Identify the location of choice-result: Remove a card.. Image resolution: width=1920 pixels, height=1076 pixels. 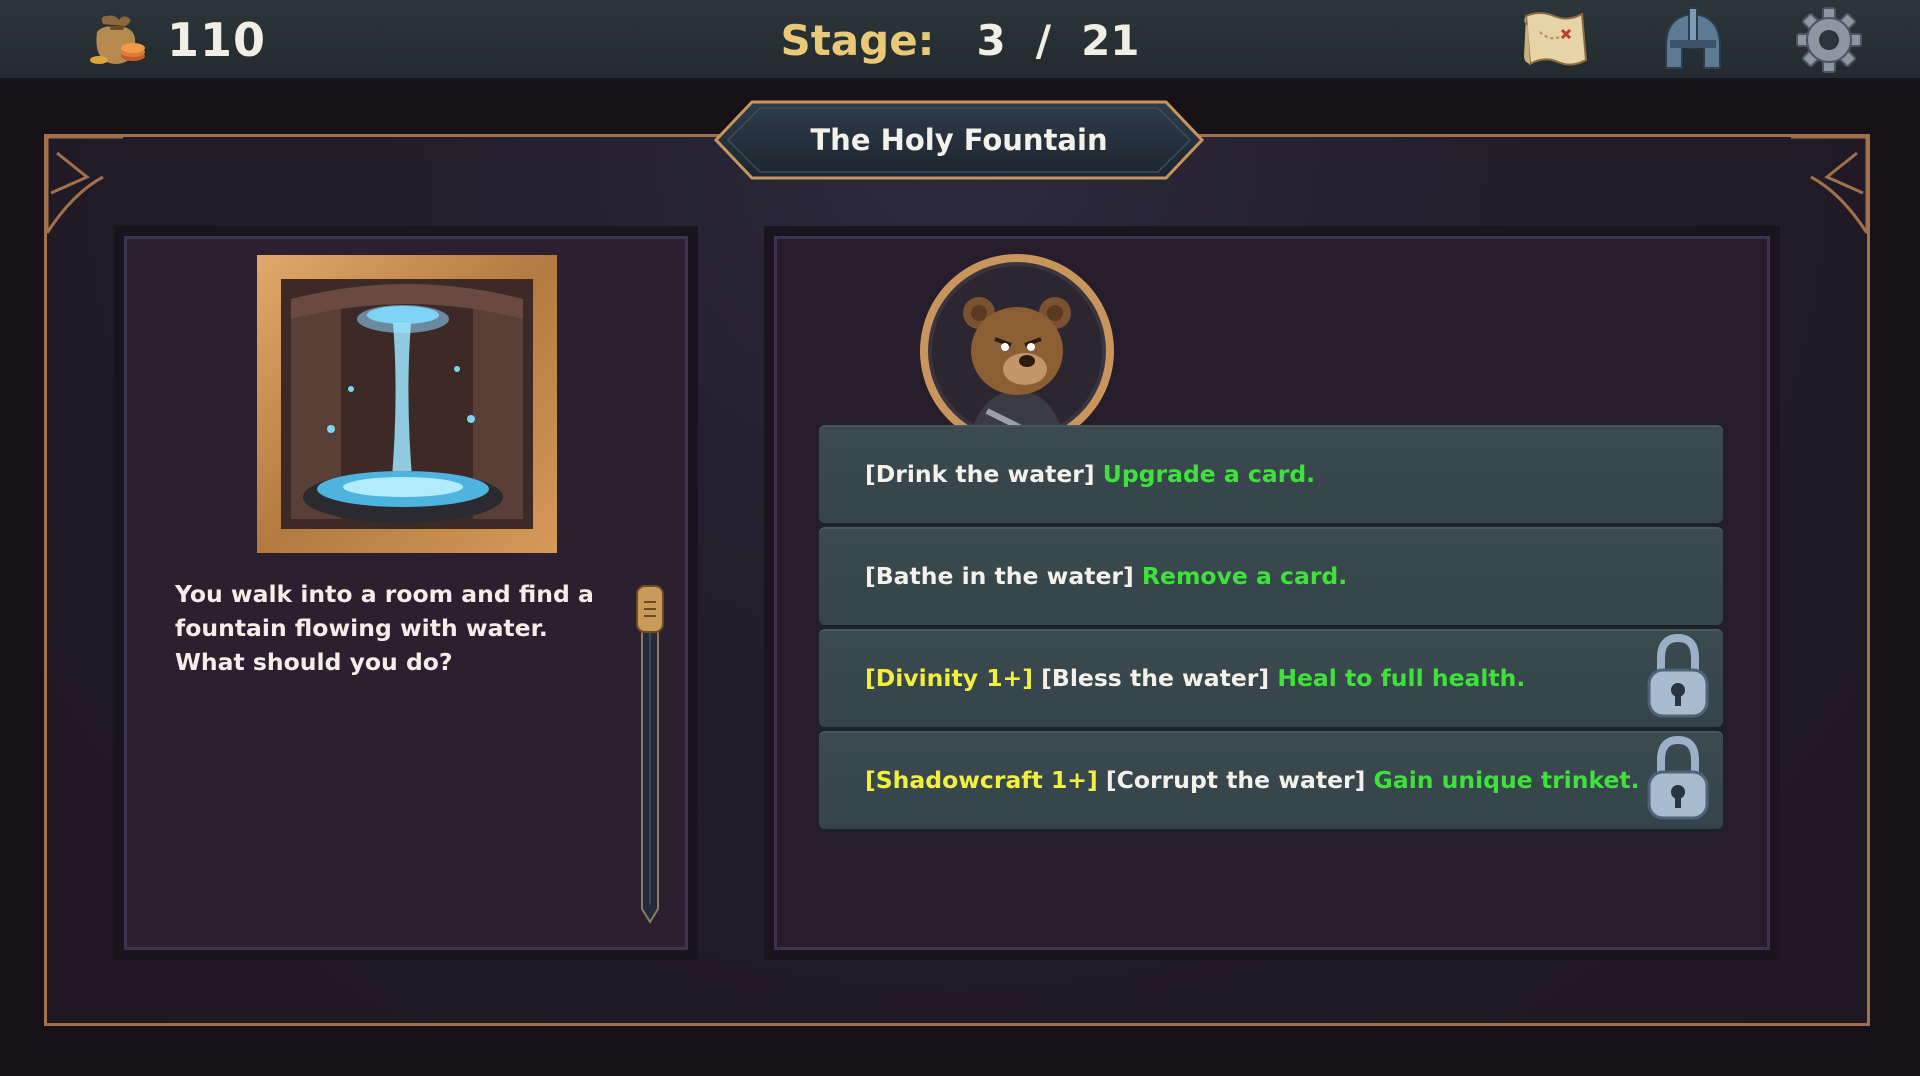
(1244, 576).